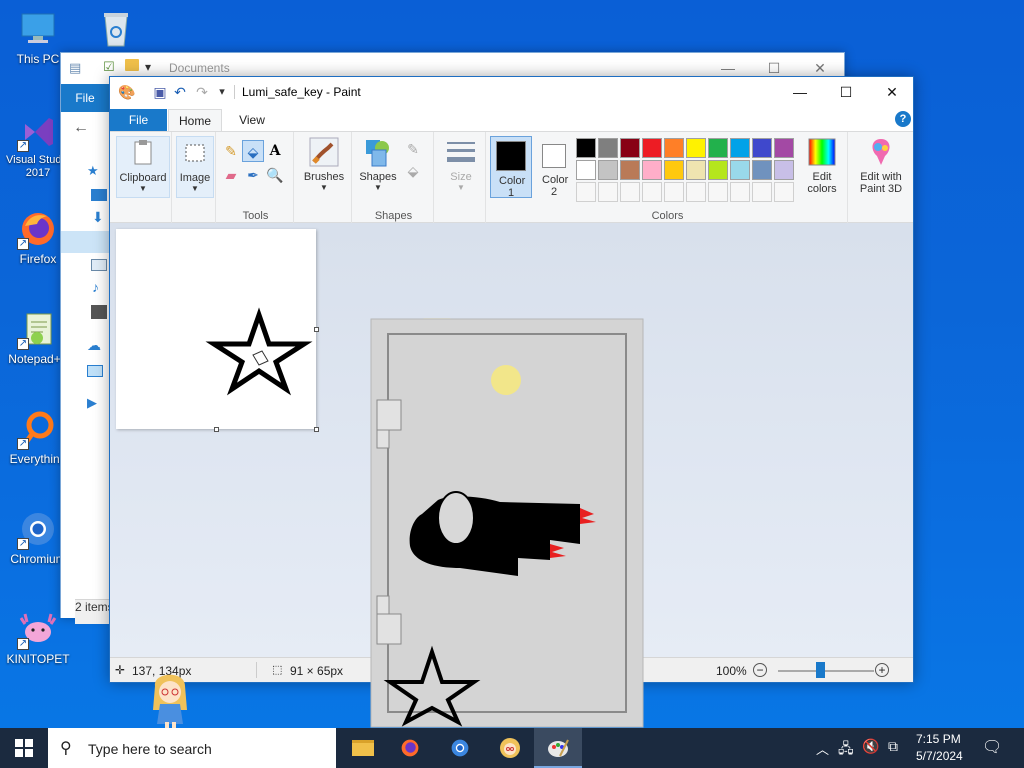  Describe the element at coordinates (362, 748) in the screenshot. I see `taskbar-file-explorer` at that location.